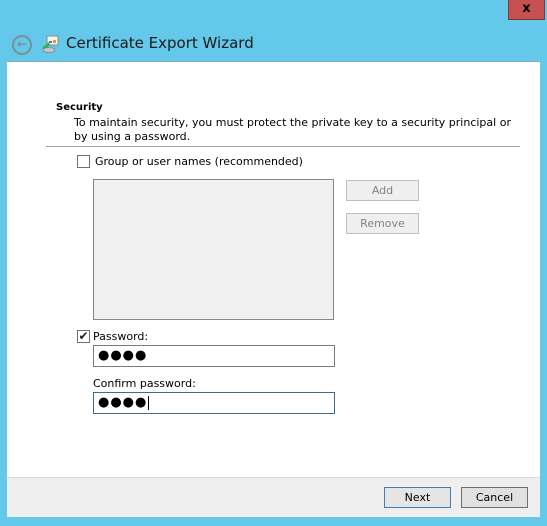  What do you see at coordinates (417, 497) in the screenshot?
I see `next-button: Next` at bounding box center [417, 497].